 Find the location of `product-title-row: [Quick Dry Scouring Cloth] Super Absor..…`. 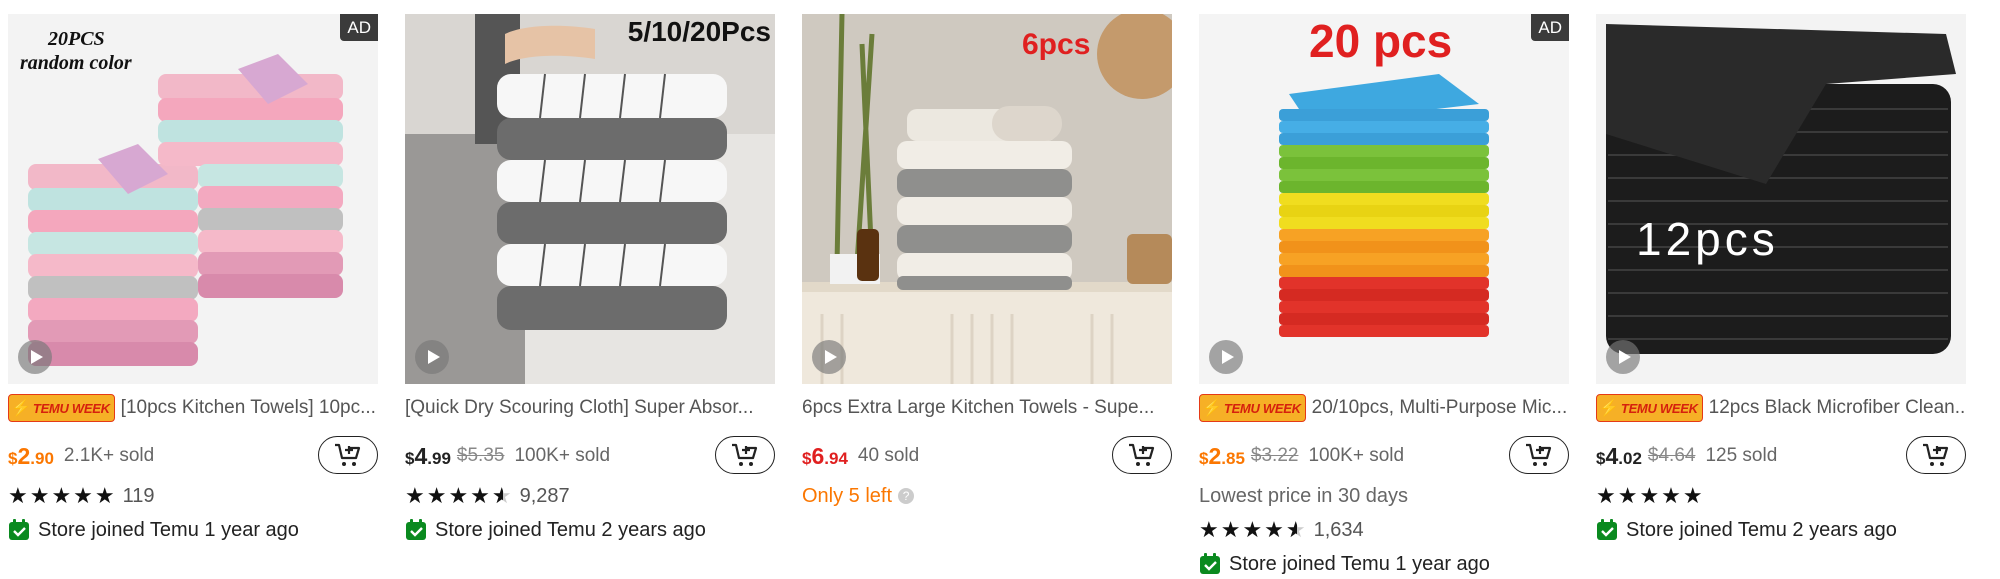

product-title-row: [Quick Dry Scouring Cloth] Super Absor..… is located at coordinates (590, 408).